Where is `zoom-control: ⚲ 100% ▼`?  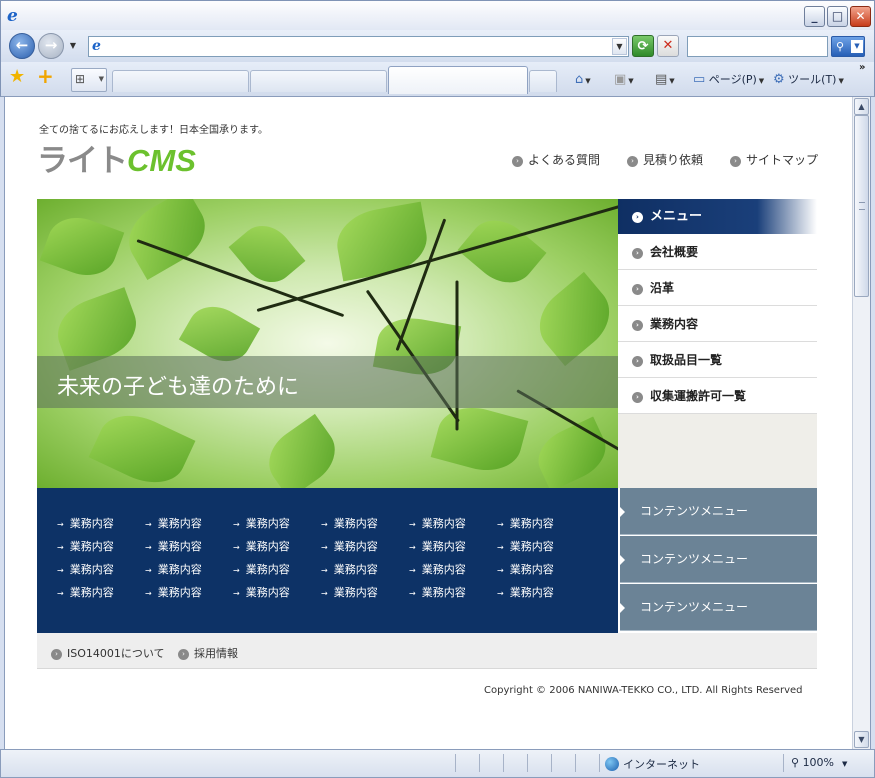
zoom-control: ⚲ 100% ▼ is located at coordinates (819, 762).